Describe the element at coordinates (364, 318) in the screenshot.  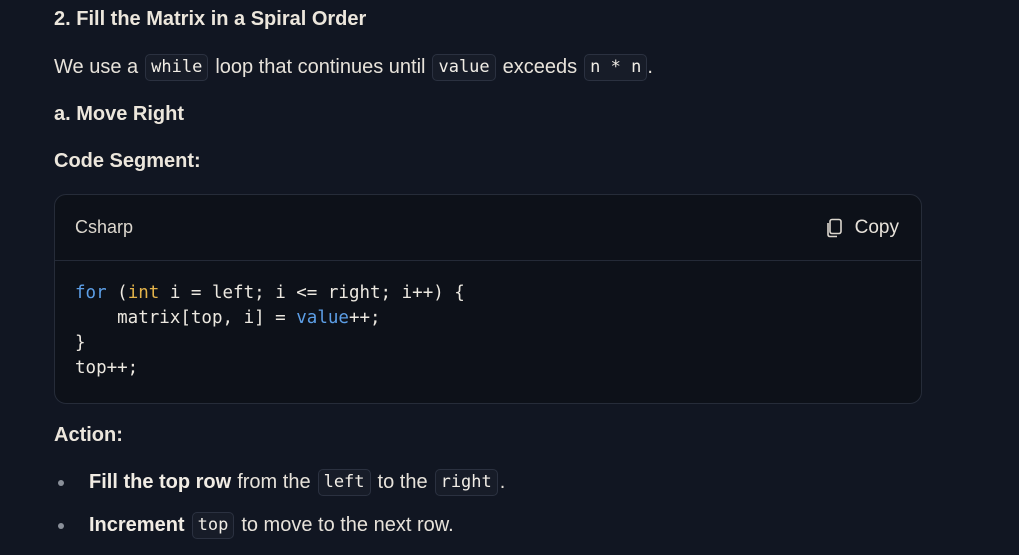
I see `code-text: ++;` at that location.